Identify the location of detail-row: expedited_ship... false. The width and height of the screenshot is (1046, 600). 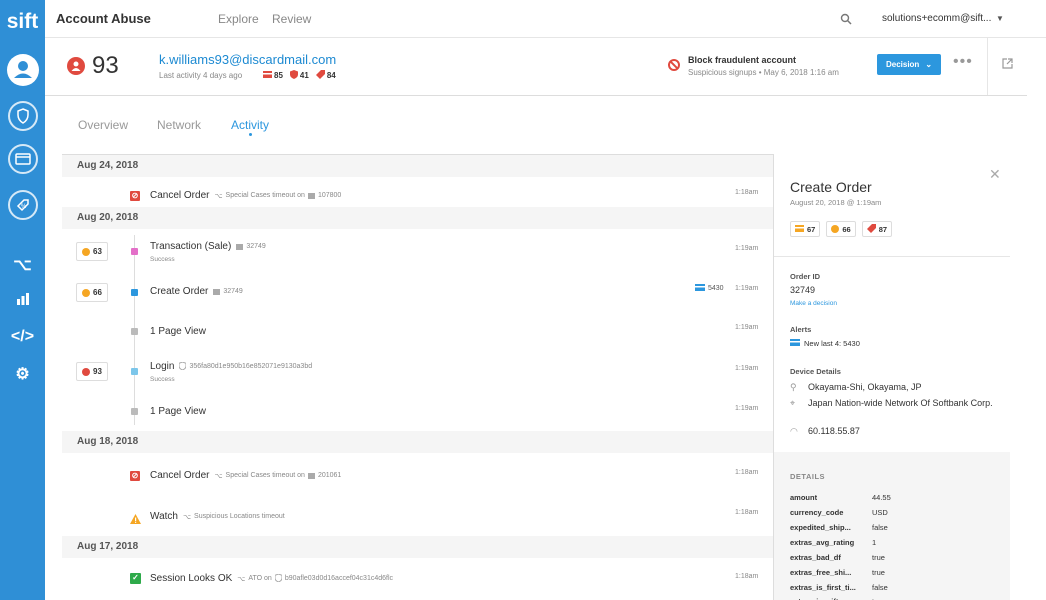
(895, 527).